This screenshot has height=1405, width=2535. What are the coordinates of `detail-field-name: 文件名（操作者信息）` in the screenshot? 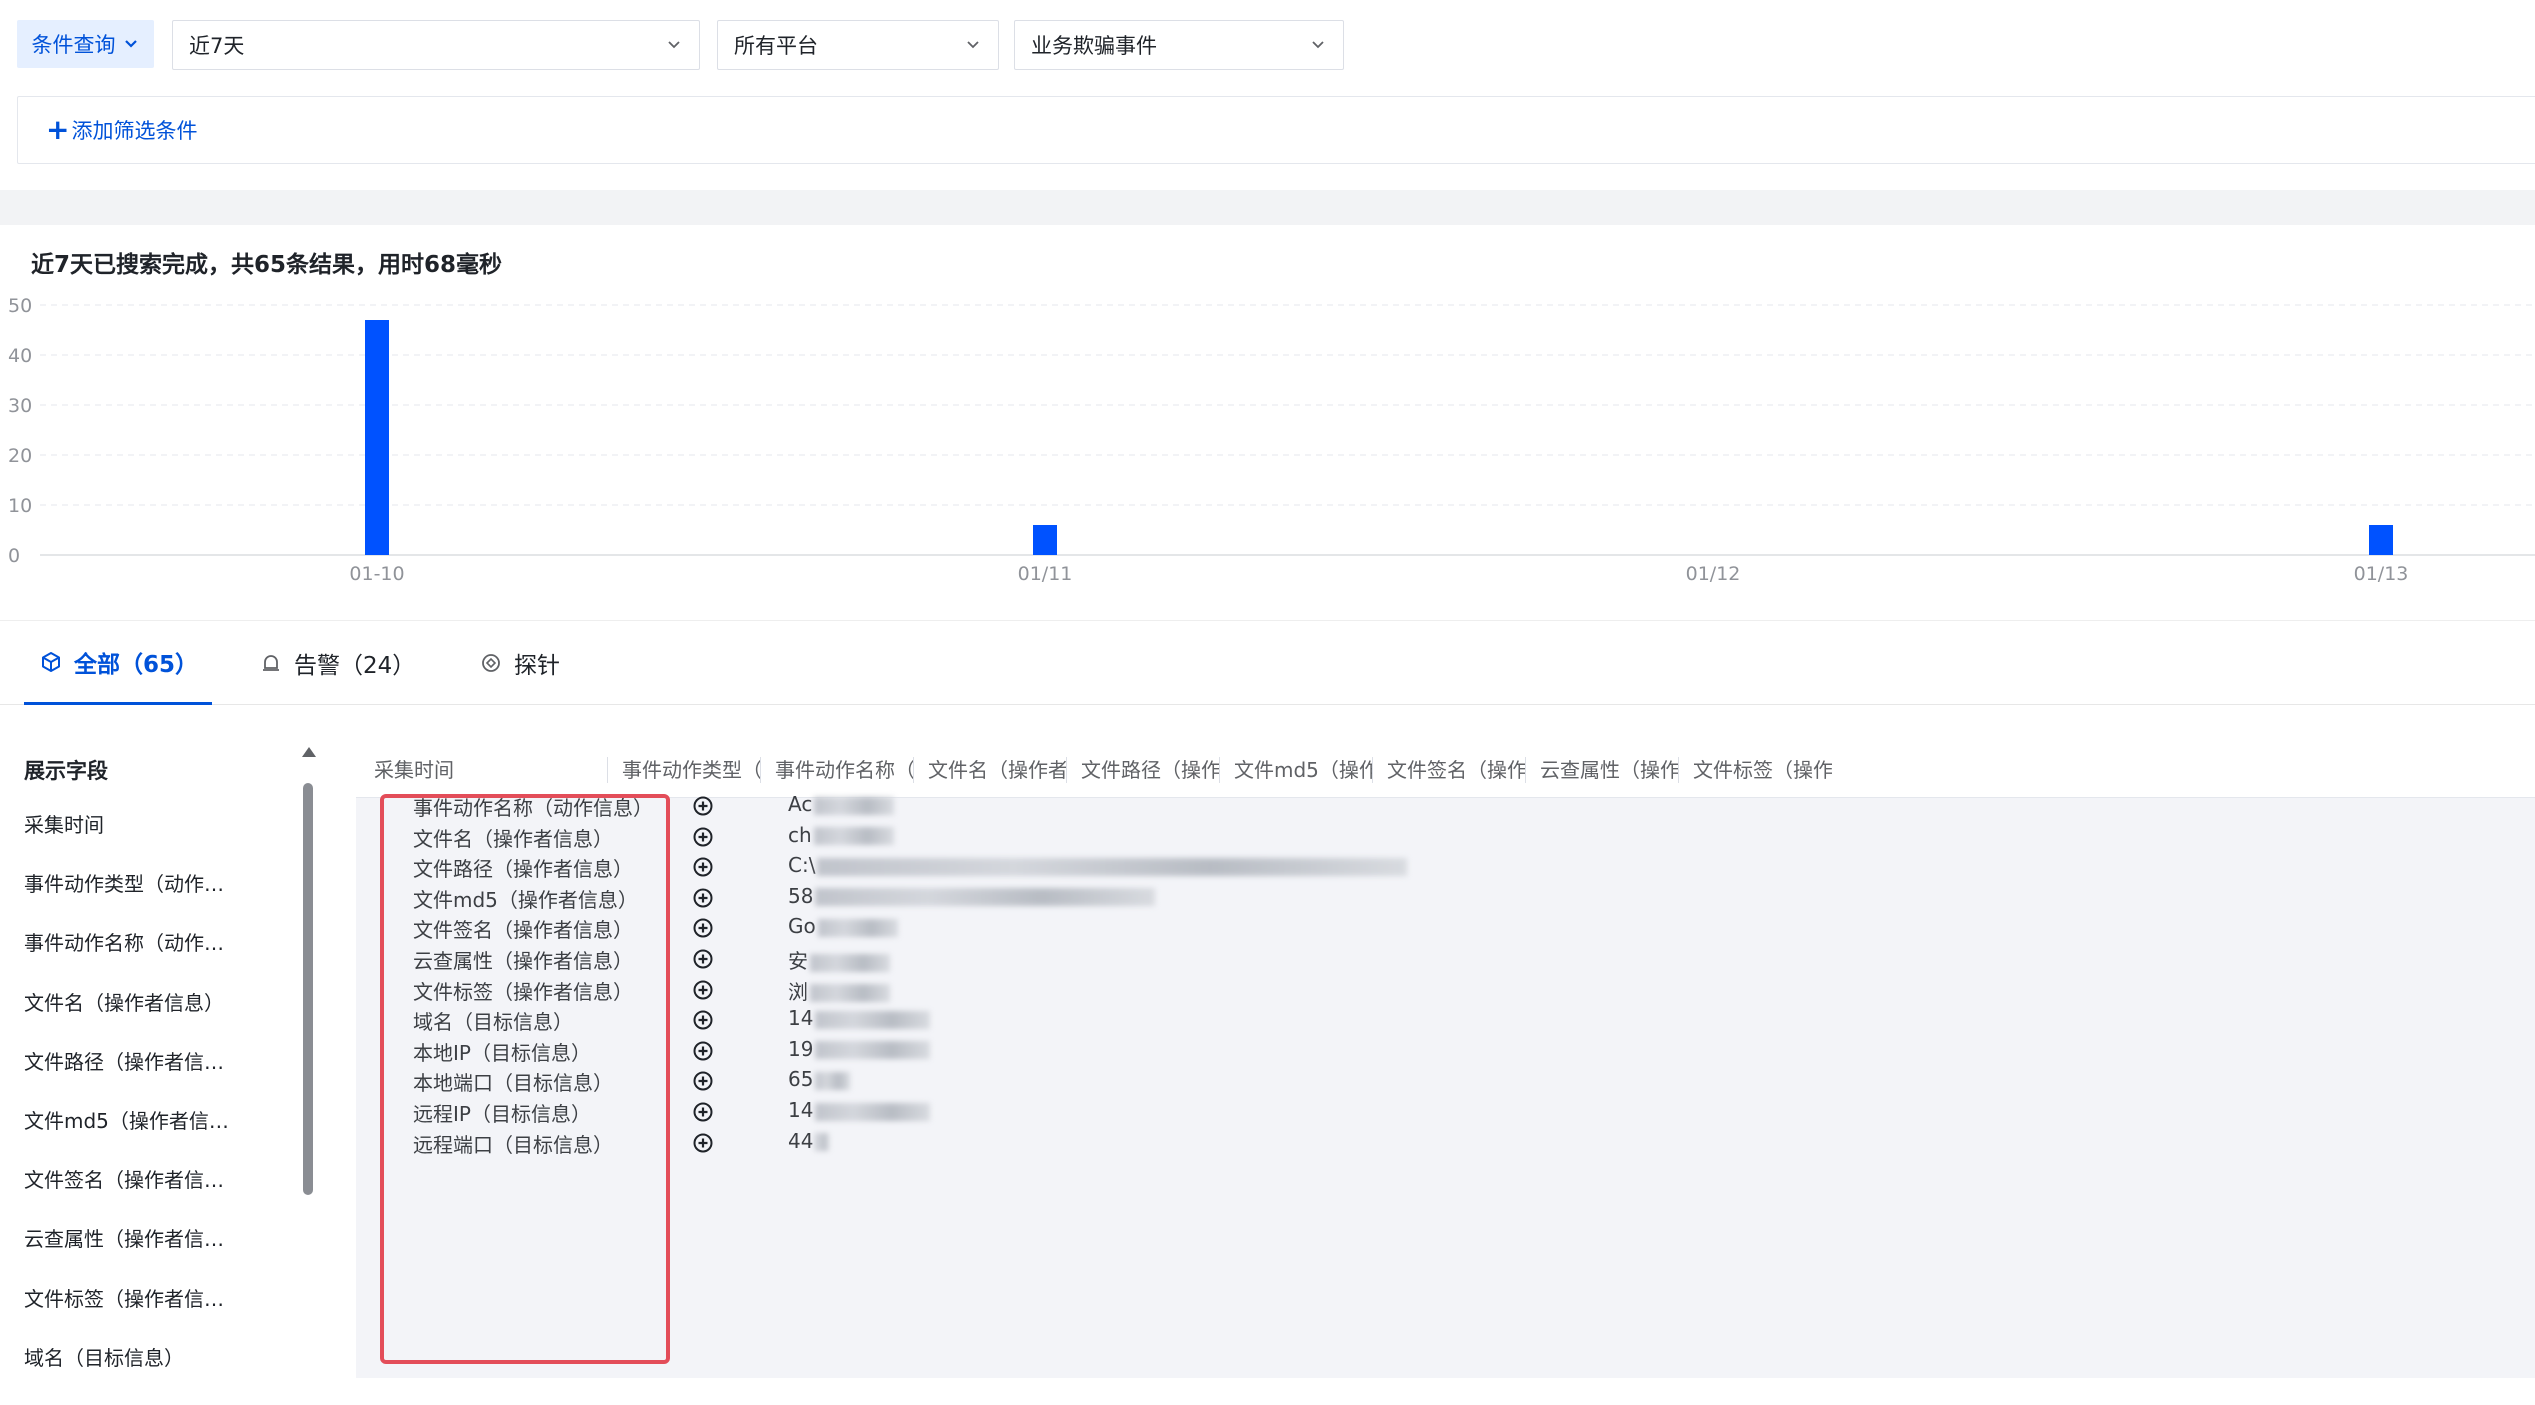 It's located at (513, 838).